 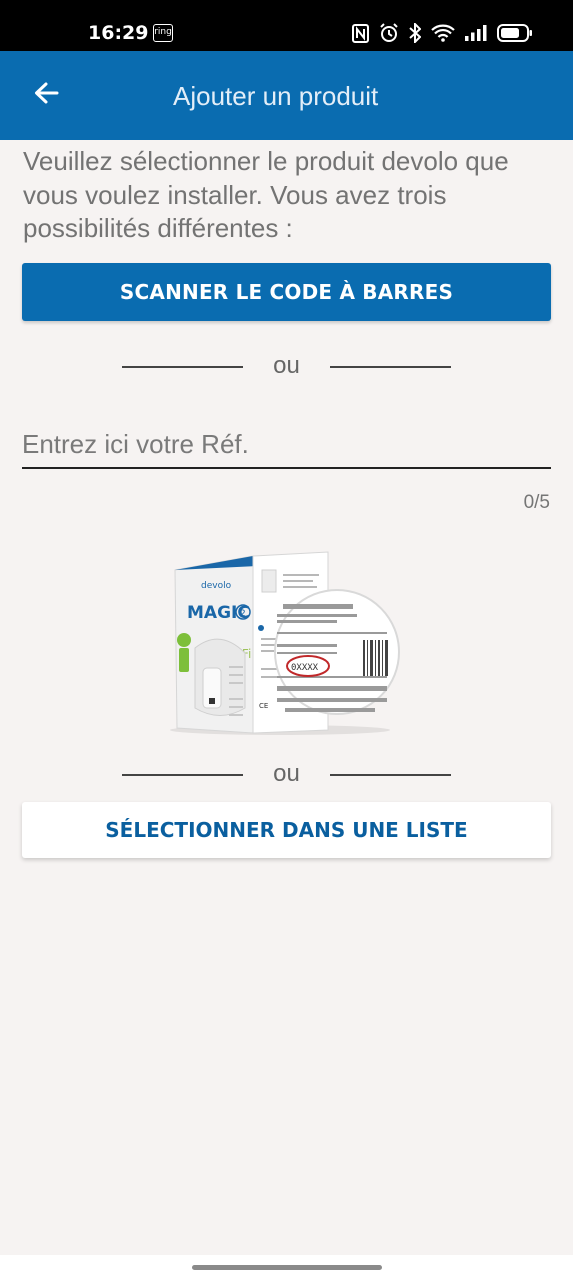 I want to click on status-icons, so click(x=442, y=33).